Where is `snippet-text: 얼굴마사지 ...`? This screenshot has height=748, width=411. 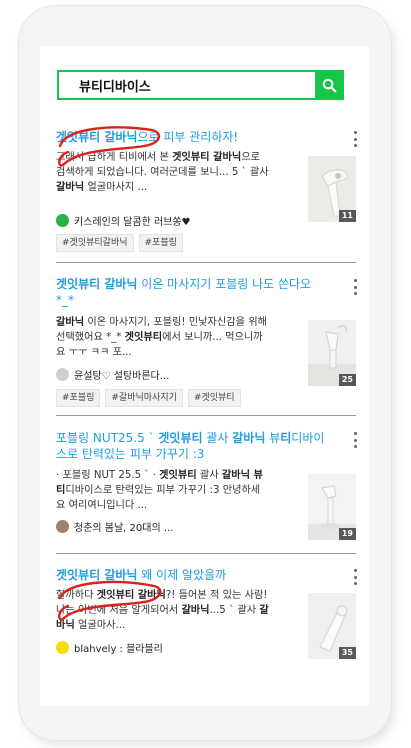
snippet-text: 얼굴마사지 ... is located at coordinates (116, 187).